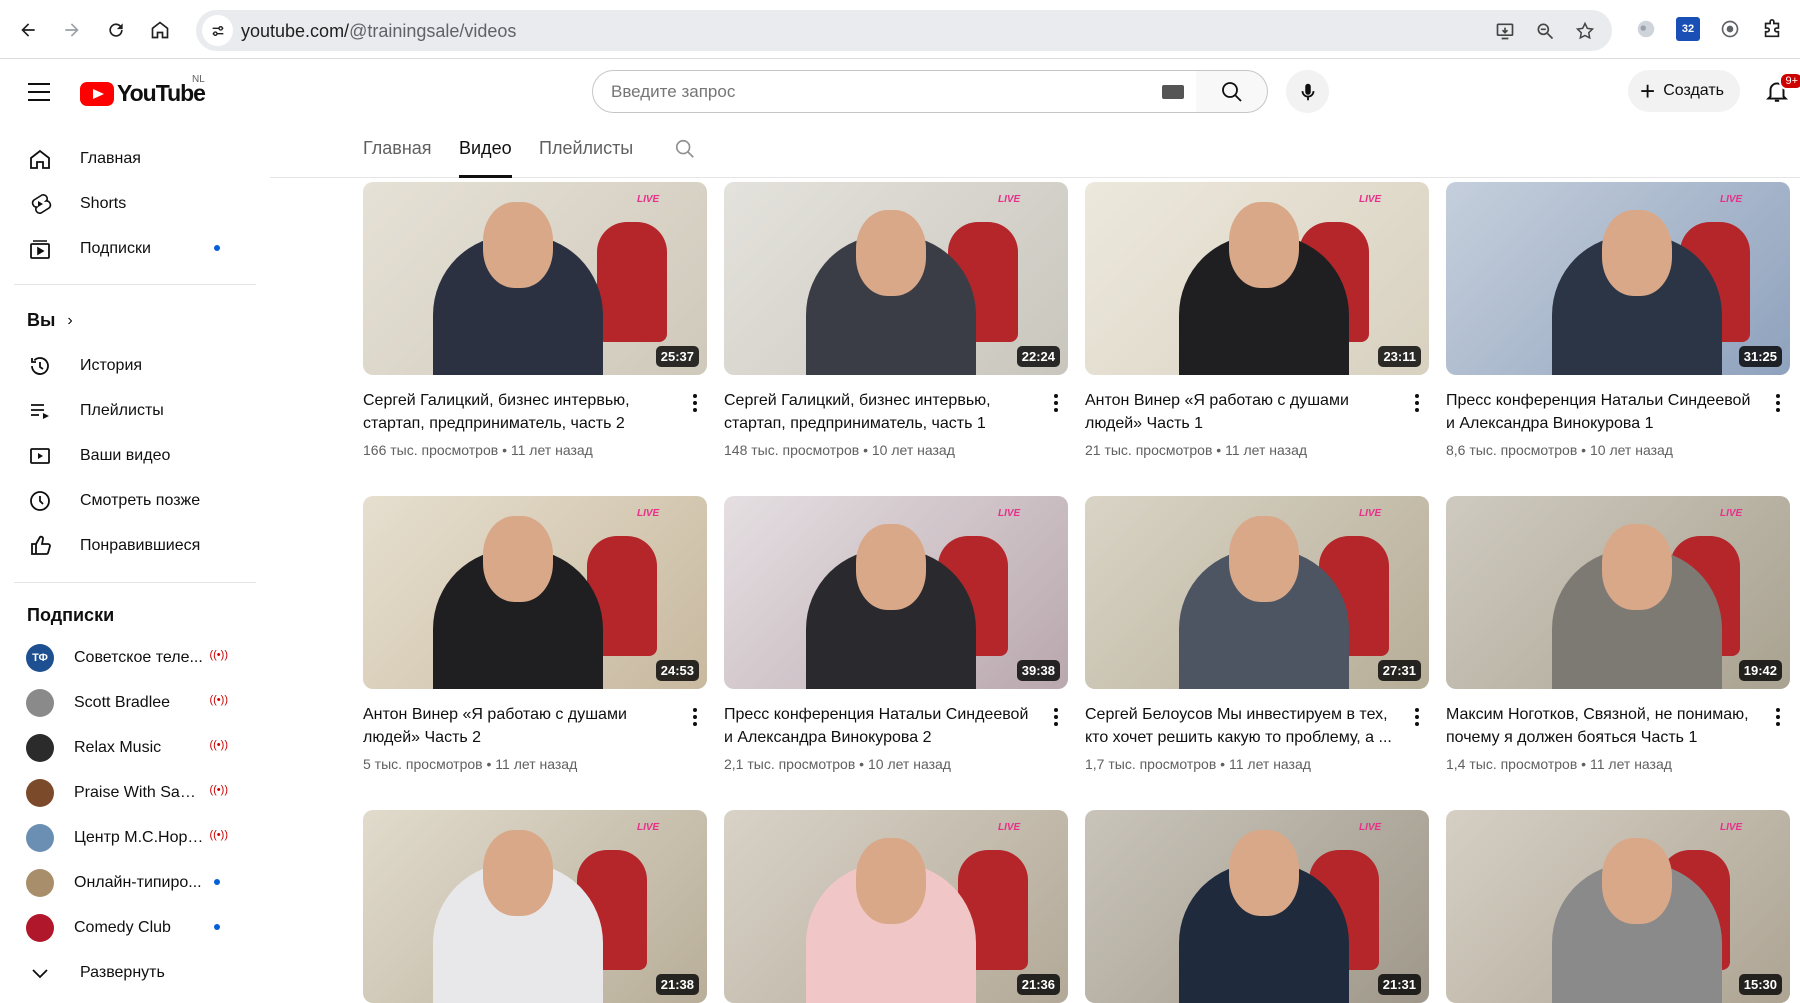  Describe the element at coordinates (134, 248) in the screenshot. I see `sidebar-item-subscriptions: Подписки` at that location.